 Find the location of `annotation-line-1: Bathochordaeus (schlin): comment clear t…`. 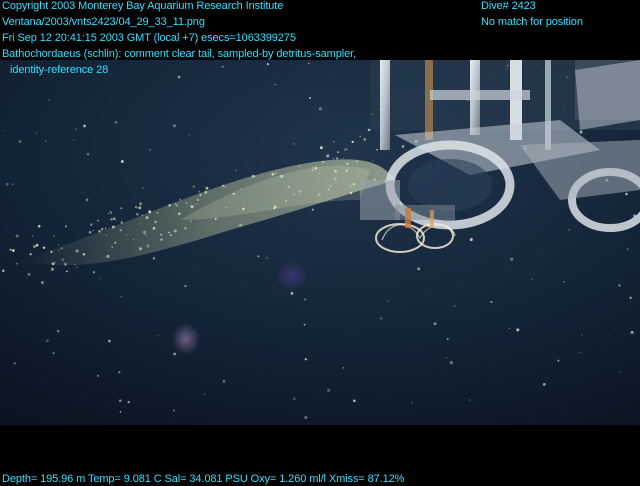

annotation-line-1: Bathochordaeus (schlin): comment clear t… is located at coordinates (179, 54).